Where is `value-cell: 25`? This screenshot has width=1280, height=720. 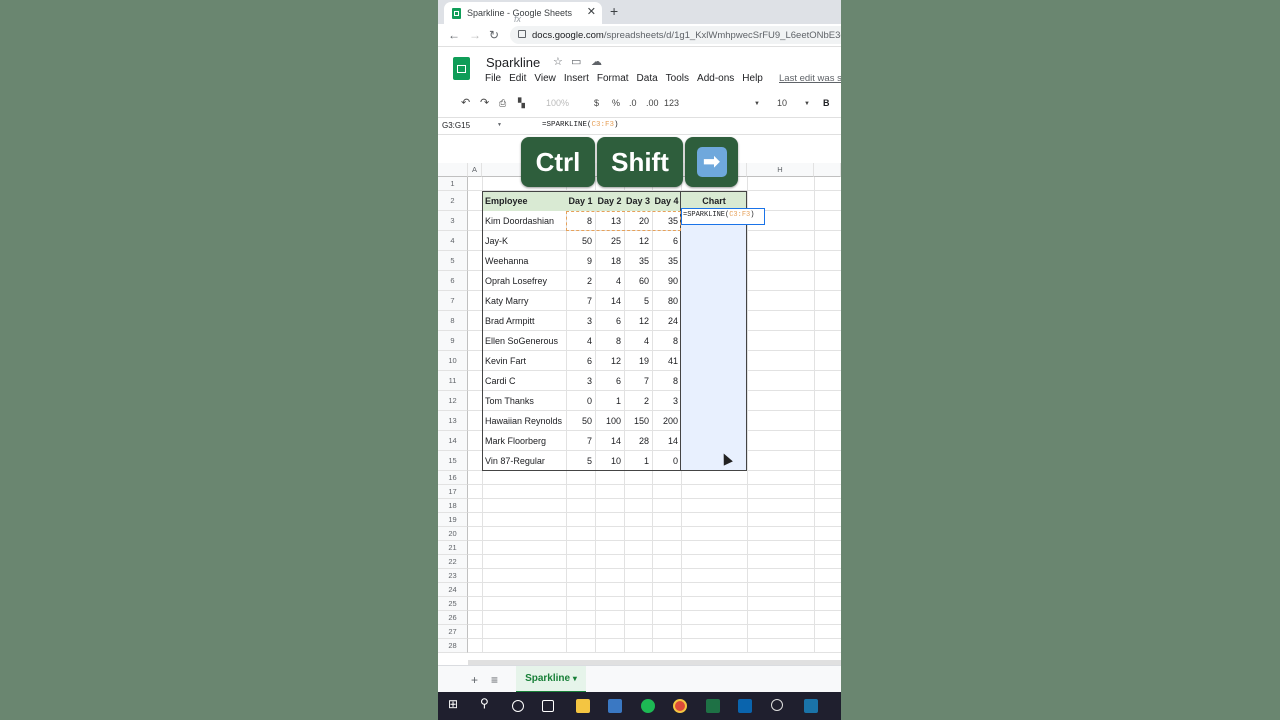
value-cell: 25 is located at coordinates (609, 241).